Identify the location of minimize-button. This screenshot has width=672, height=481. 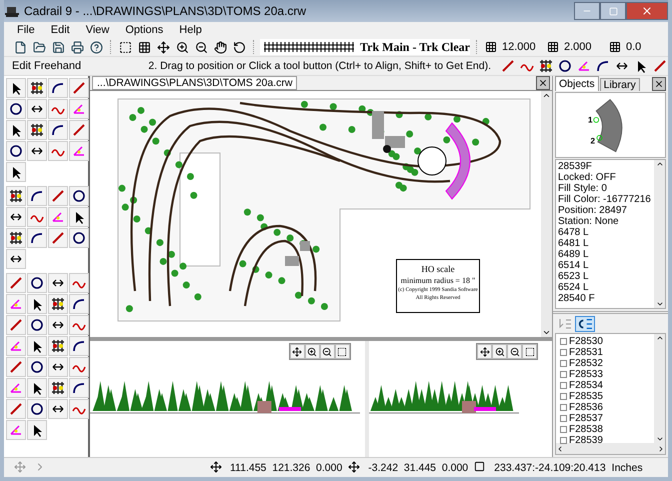
(587, 11).